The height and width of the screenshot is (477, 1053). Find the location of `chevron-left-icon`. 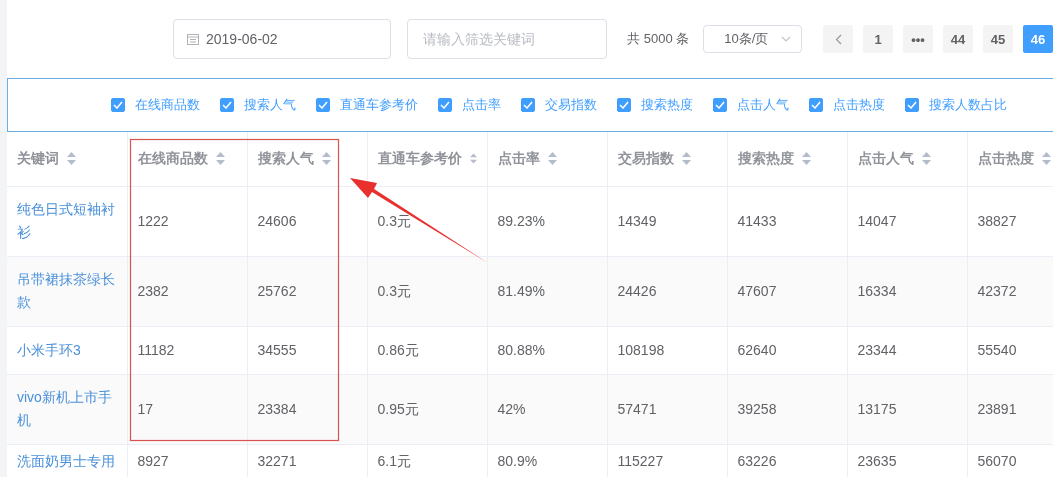

chevron-left-icon is located at coordinates (838, 39).